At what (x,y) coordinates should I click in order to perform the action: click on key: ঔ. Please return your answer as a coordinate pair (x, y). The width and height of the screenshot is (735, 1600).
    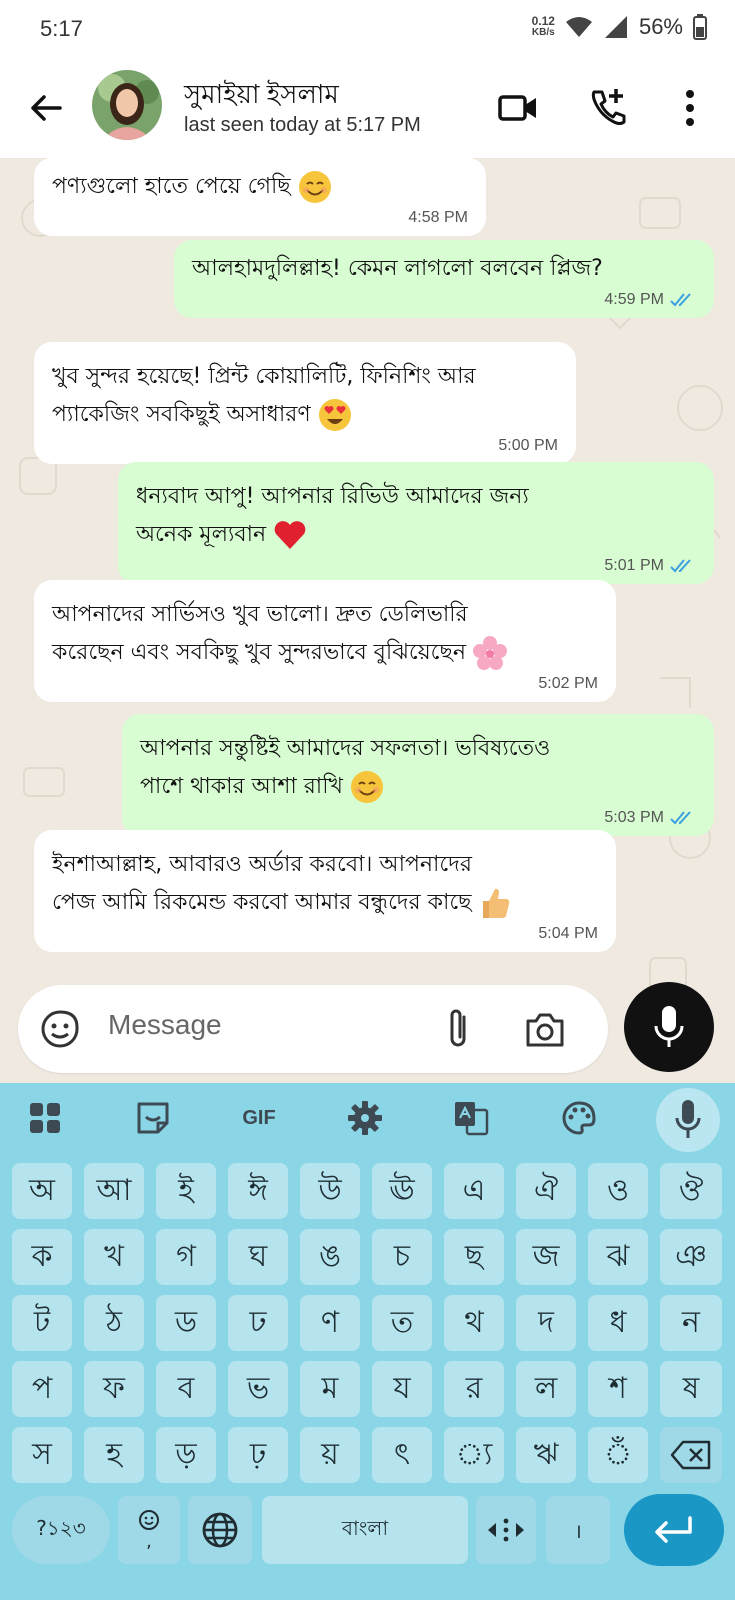
    Looking at the image, I should click on (691, 1191).